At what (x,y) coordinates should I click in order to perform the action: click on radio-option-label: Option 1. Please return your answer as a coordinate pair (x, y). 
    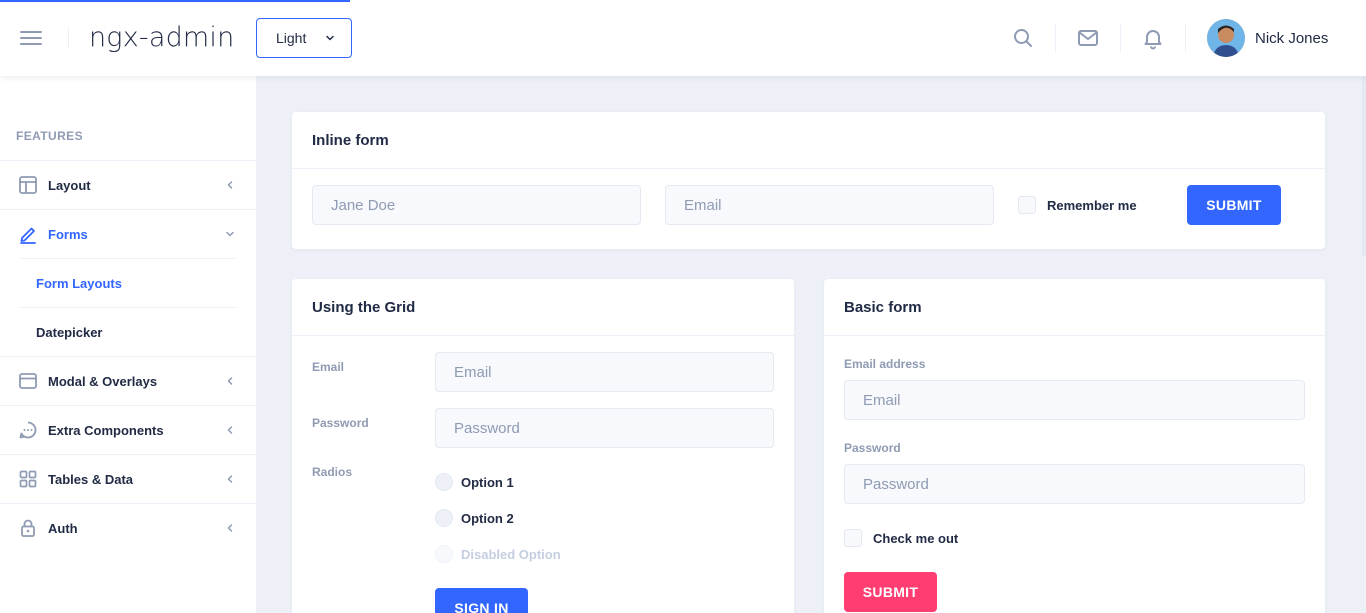
    Looking at the image, I should click on (487, 482).